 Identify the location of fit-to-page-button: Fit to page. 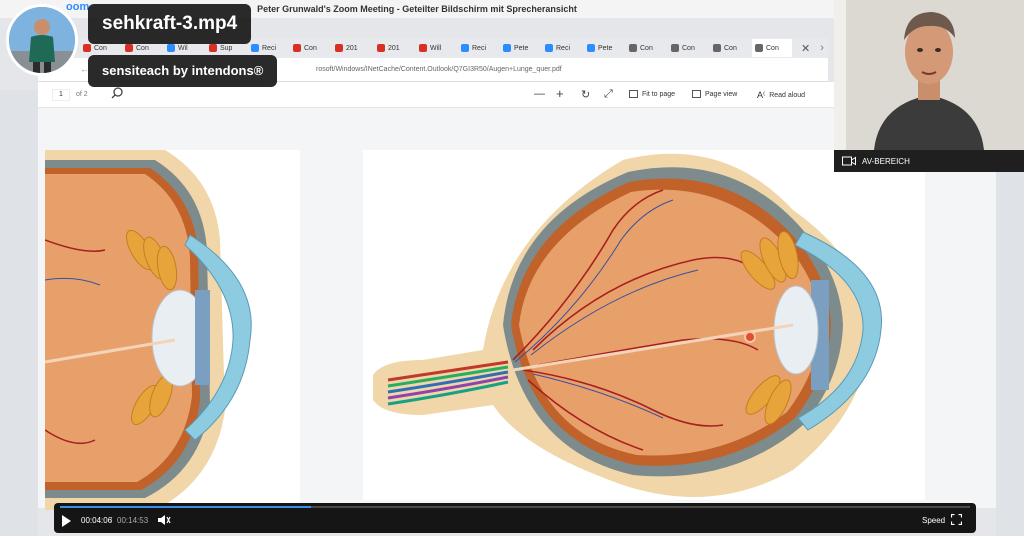
(652, 94).